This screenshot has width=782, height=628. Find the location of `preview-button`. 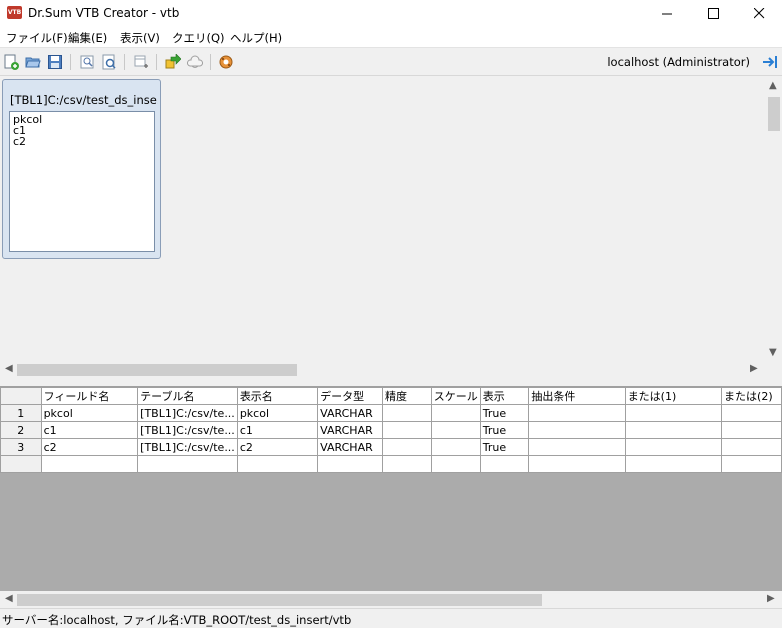

preview-button is located at coordinates (109, 62).